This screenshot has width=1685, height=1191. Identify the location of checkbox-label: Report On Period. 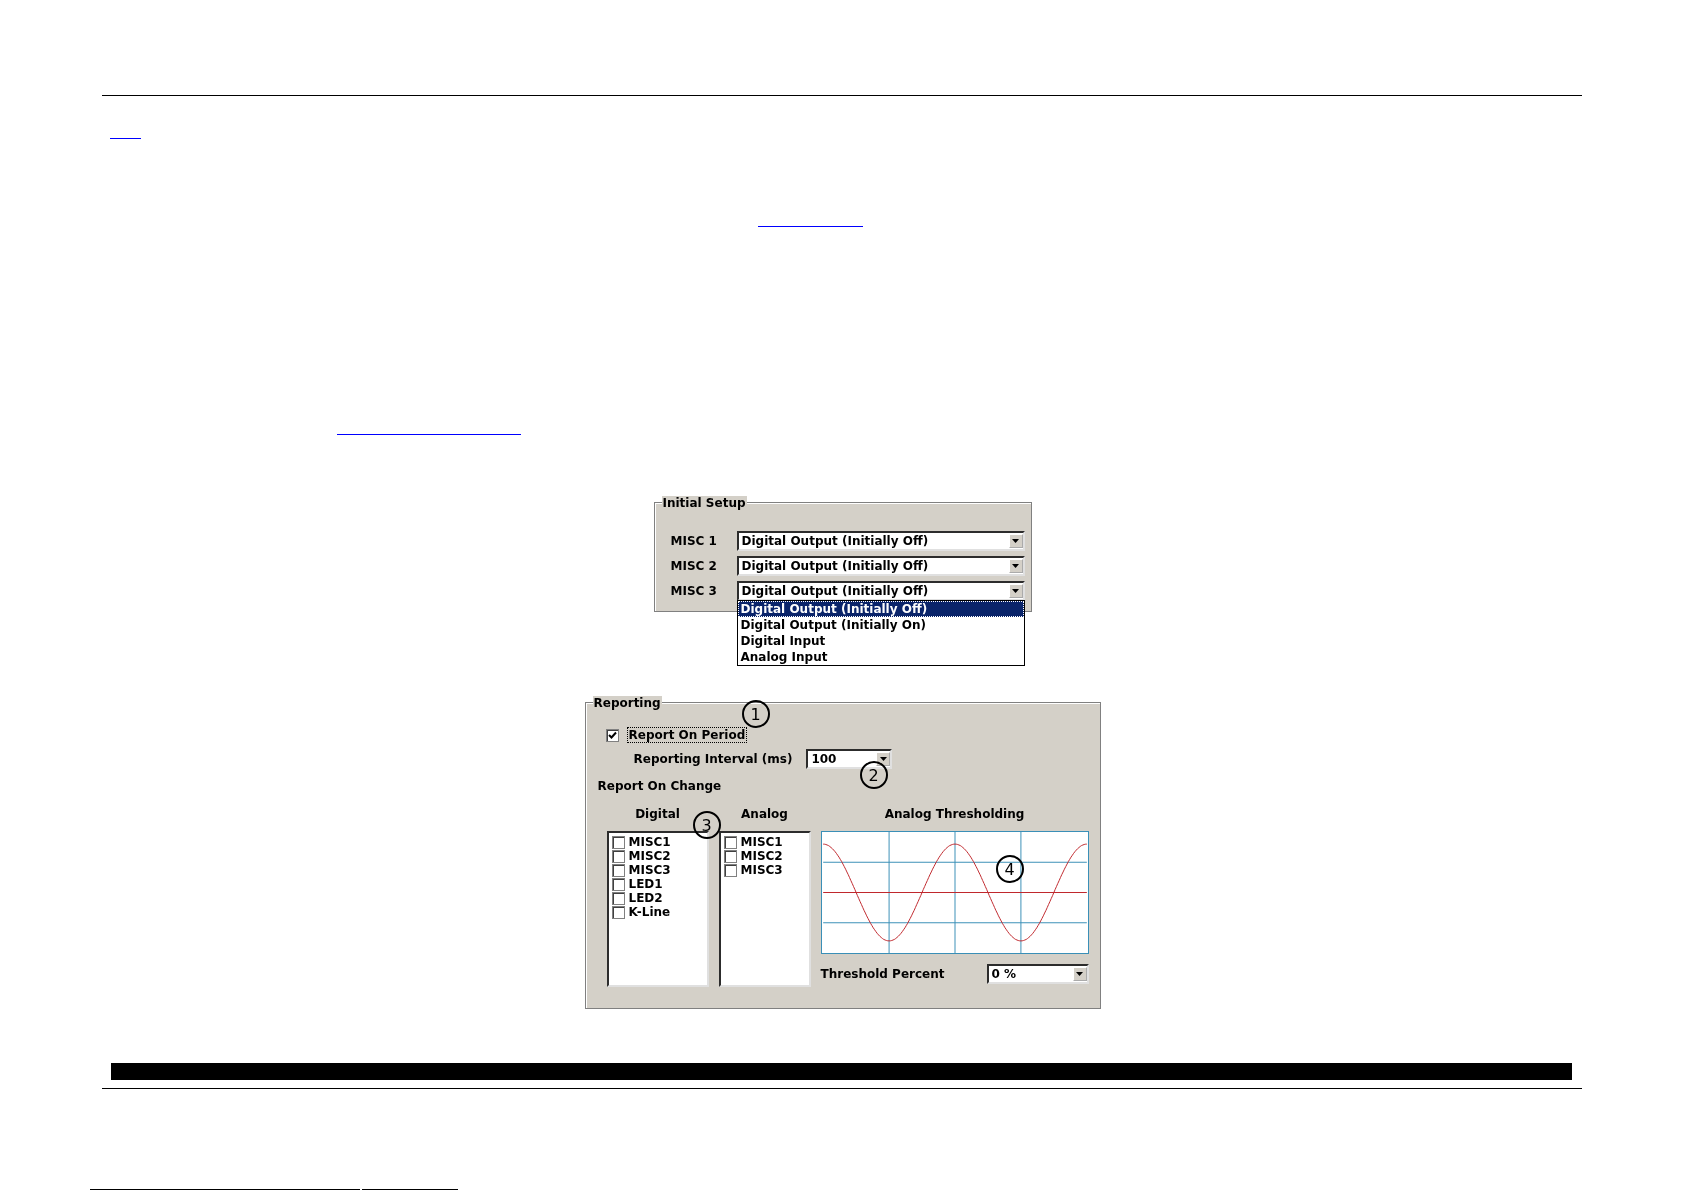
(687, 735).